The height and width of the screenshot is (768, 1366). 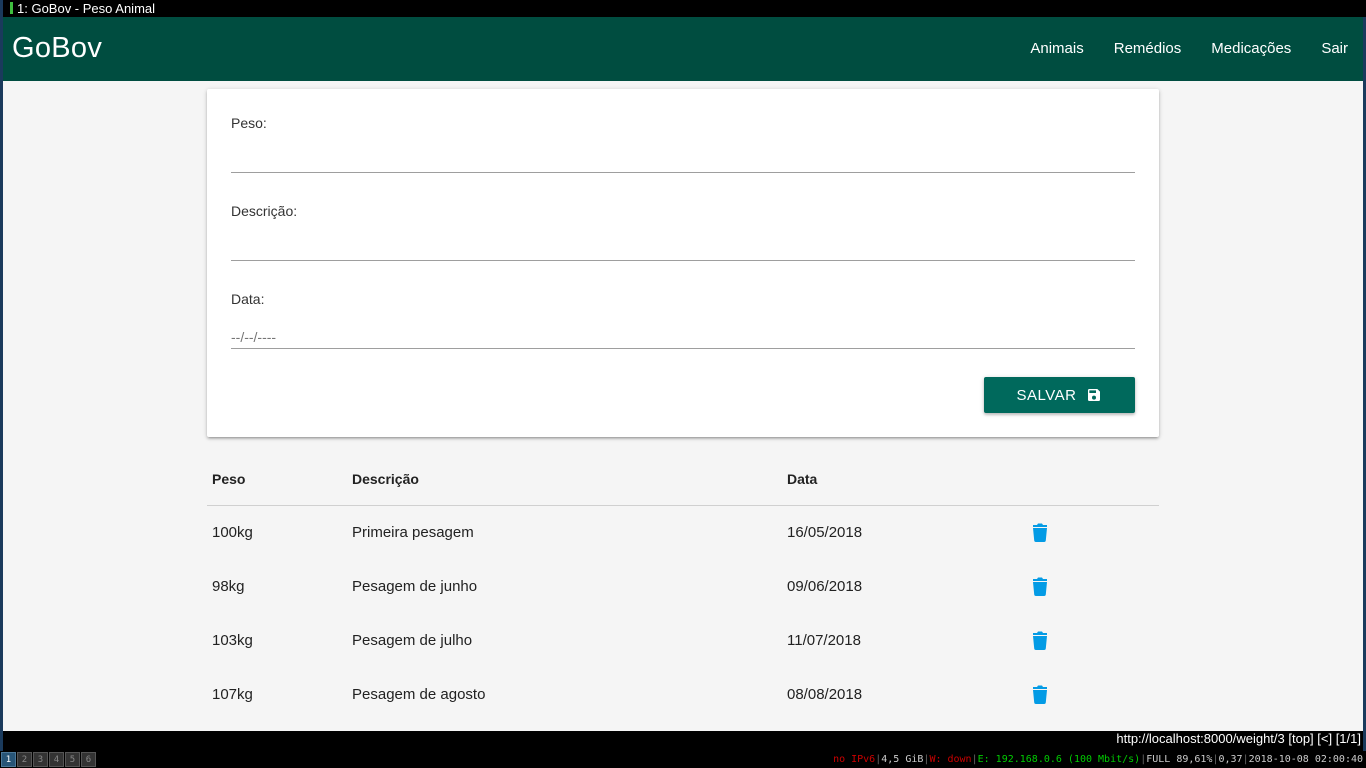 I want to click on table-row: 100kg Primeira pesagem 16/05/2018, so click(x=683, y=532).